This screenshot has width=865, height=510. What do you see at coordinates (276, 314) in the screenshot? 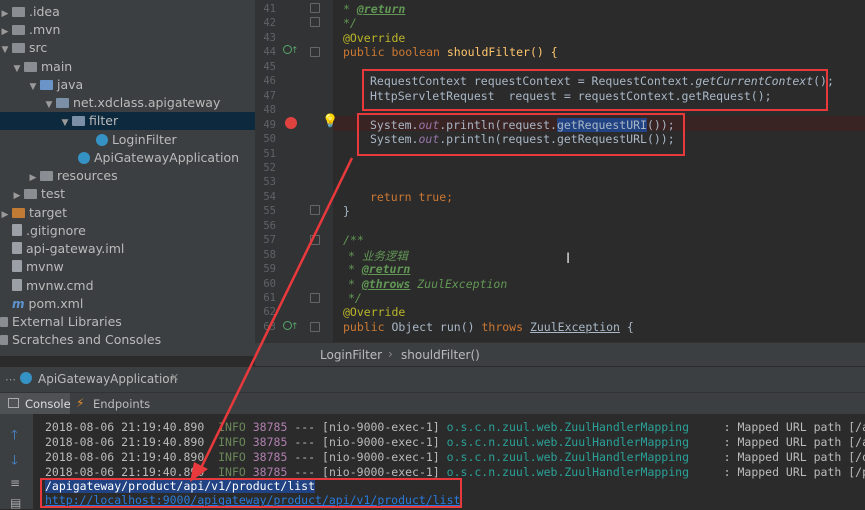
I see `annotation-arrow-line` at bounding box center [276, 314].